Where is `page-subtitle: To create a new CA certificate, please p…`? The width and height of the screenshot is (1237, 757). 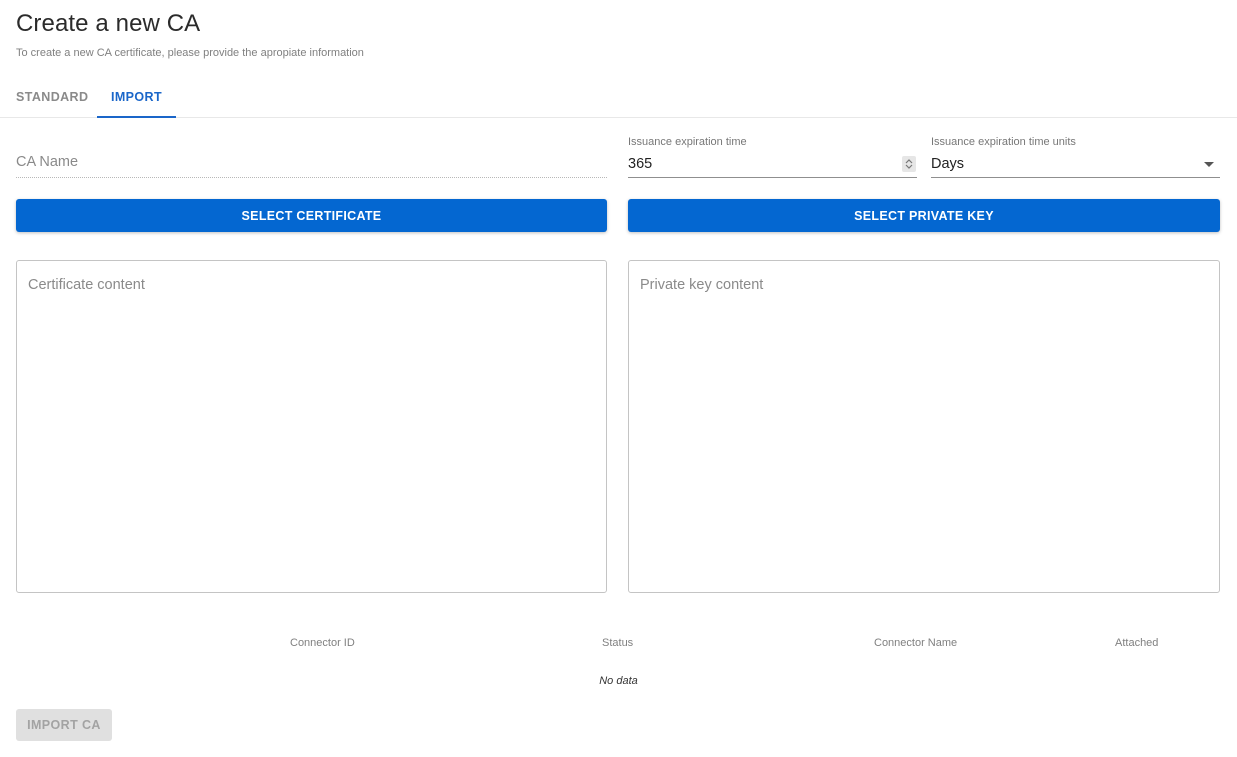
page-subtitle: To create a new CA certificate, please p… is located at coordinates (190, 53).